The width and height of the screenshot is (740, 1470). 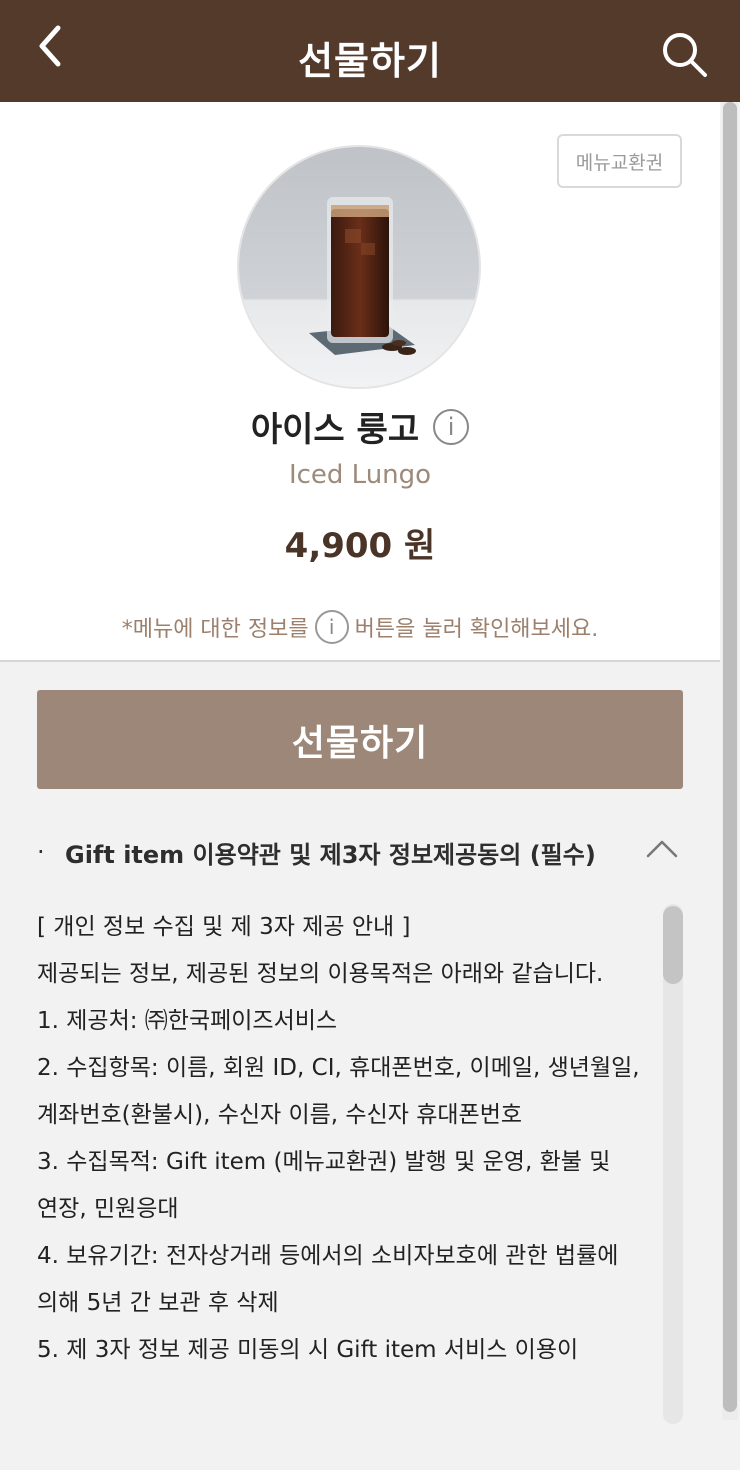 I want to click on product-price: 4,900 원, so click(x=360, y=546).